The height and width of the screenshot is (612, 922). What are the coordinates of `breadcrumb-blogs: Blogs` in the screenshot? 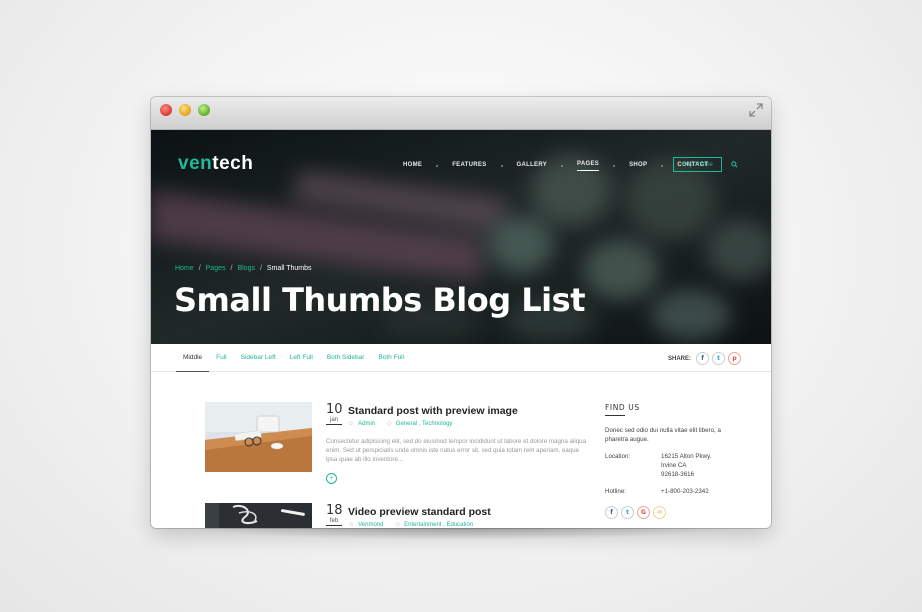 It's located at (246, 268).